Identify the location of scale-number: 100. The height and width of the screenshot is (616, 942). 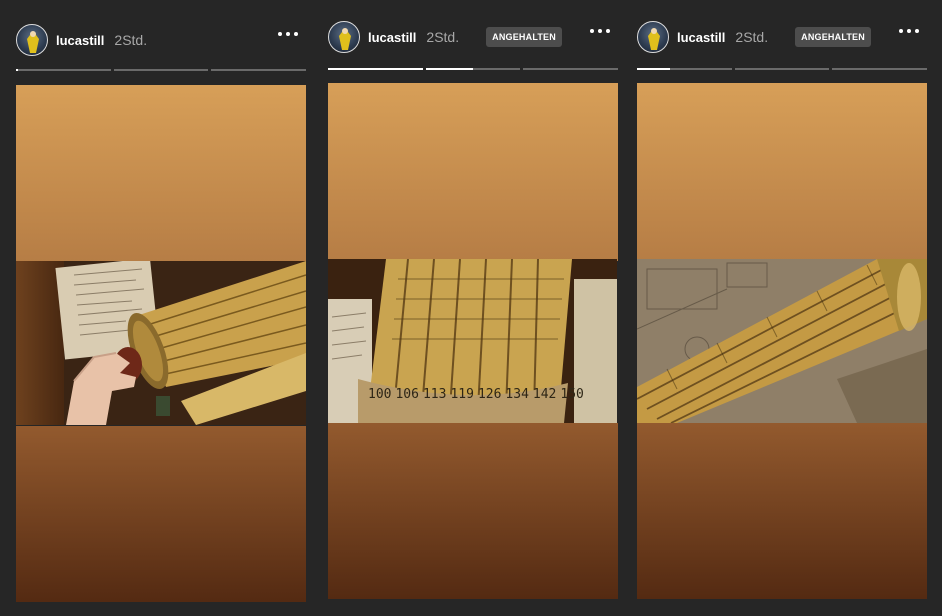
(380, 394).